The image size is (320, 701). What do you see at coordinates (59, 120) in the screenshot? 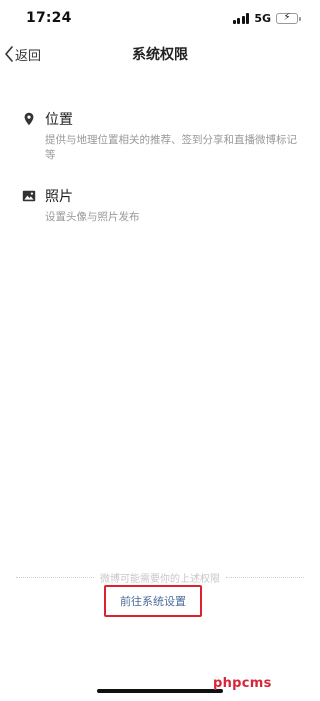
I see `permission-title: 位置` at bounding box center [59, 120].